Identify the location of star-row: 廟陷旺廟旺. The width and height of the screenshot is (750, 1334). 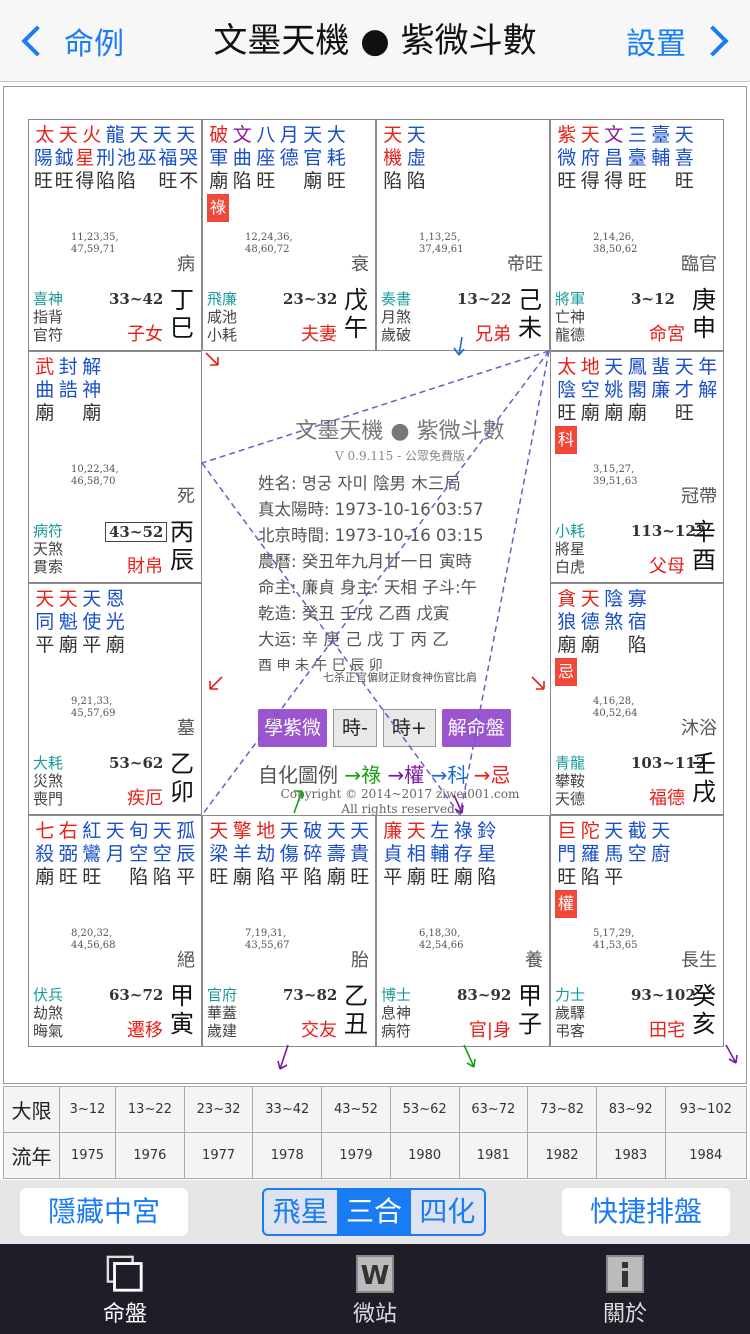
(290, 181).